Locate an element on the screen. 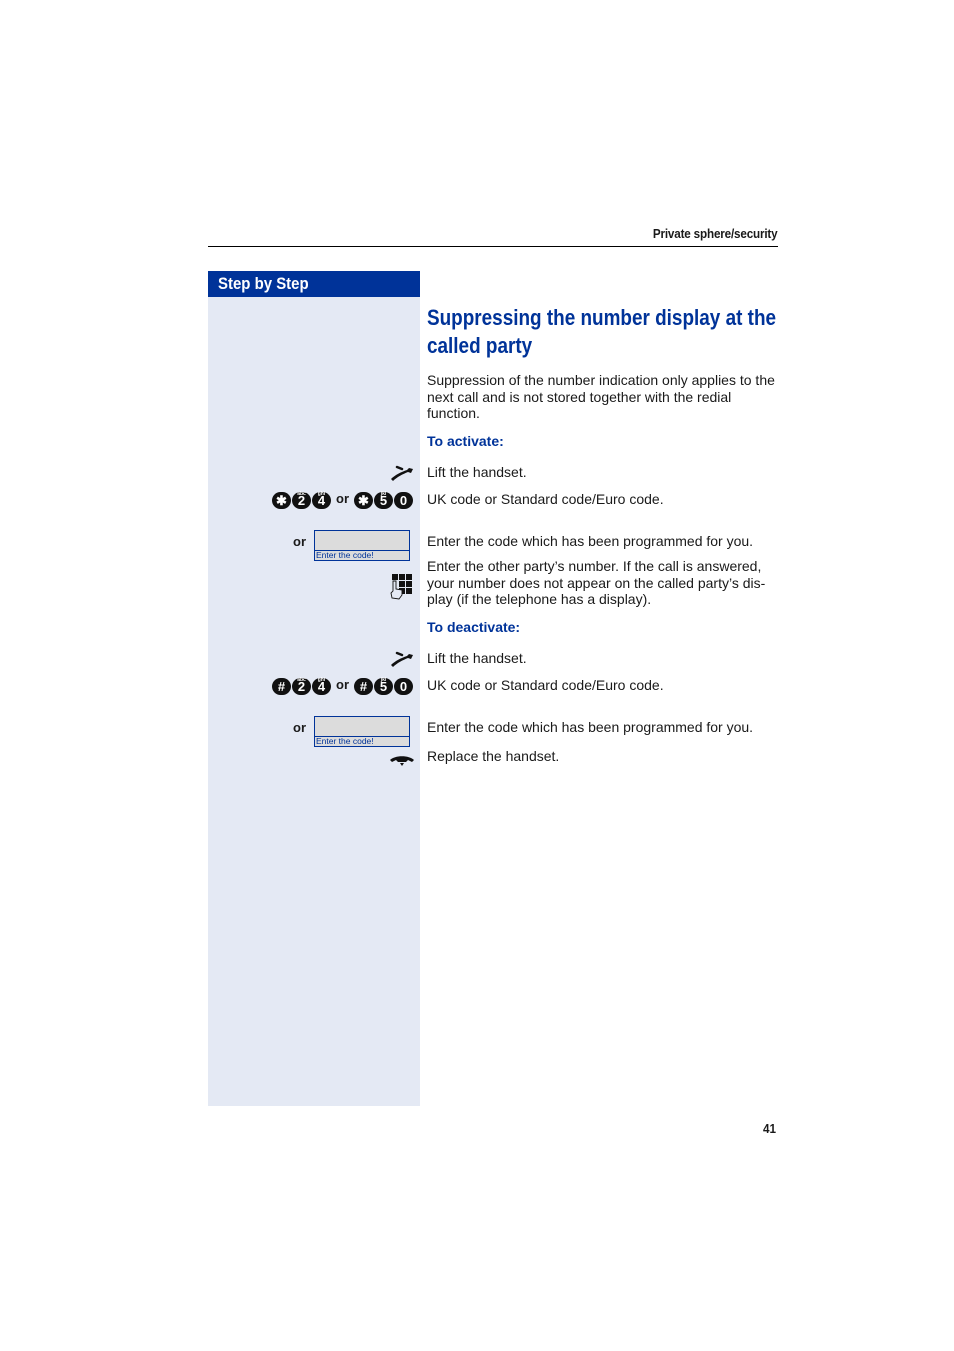 Image resolution: width=954 pixels, height=1351 pixels. activate-heading: To activate: is located at coordinates (465, 441).